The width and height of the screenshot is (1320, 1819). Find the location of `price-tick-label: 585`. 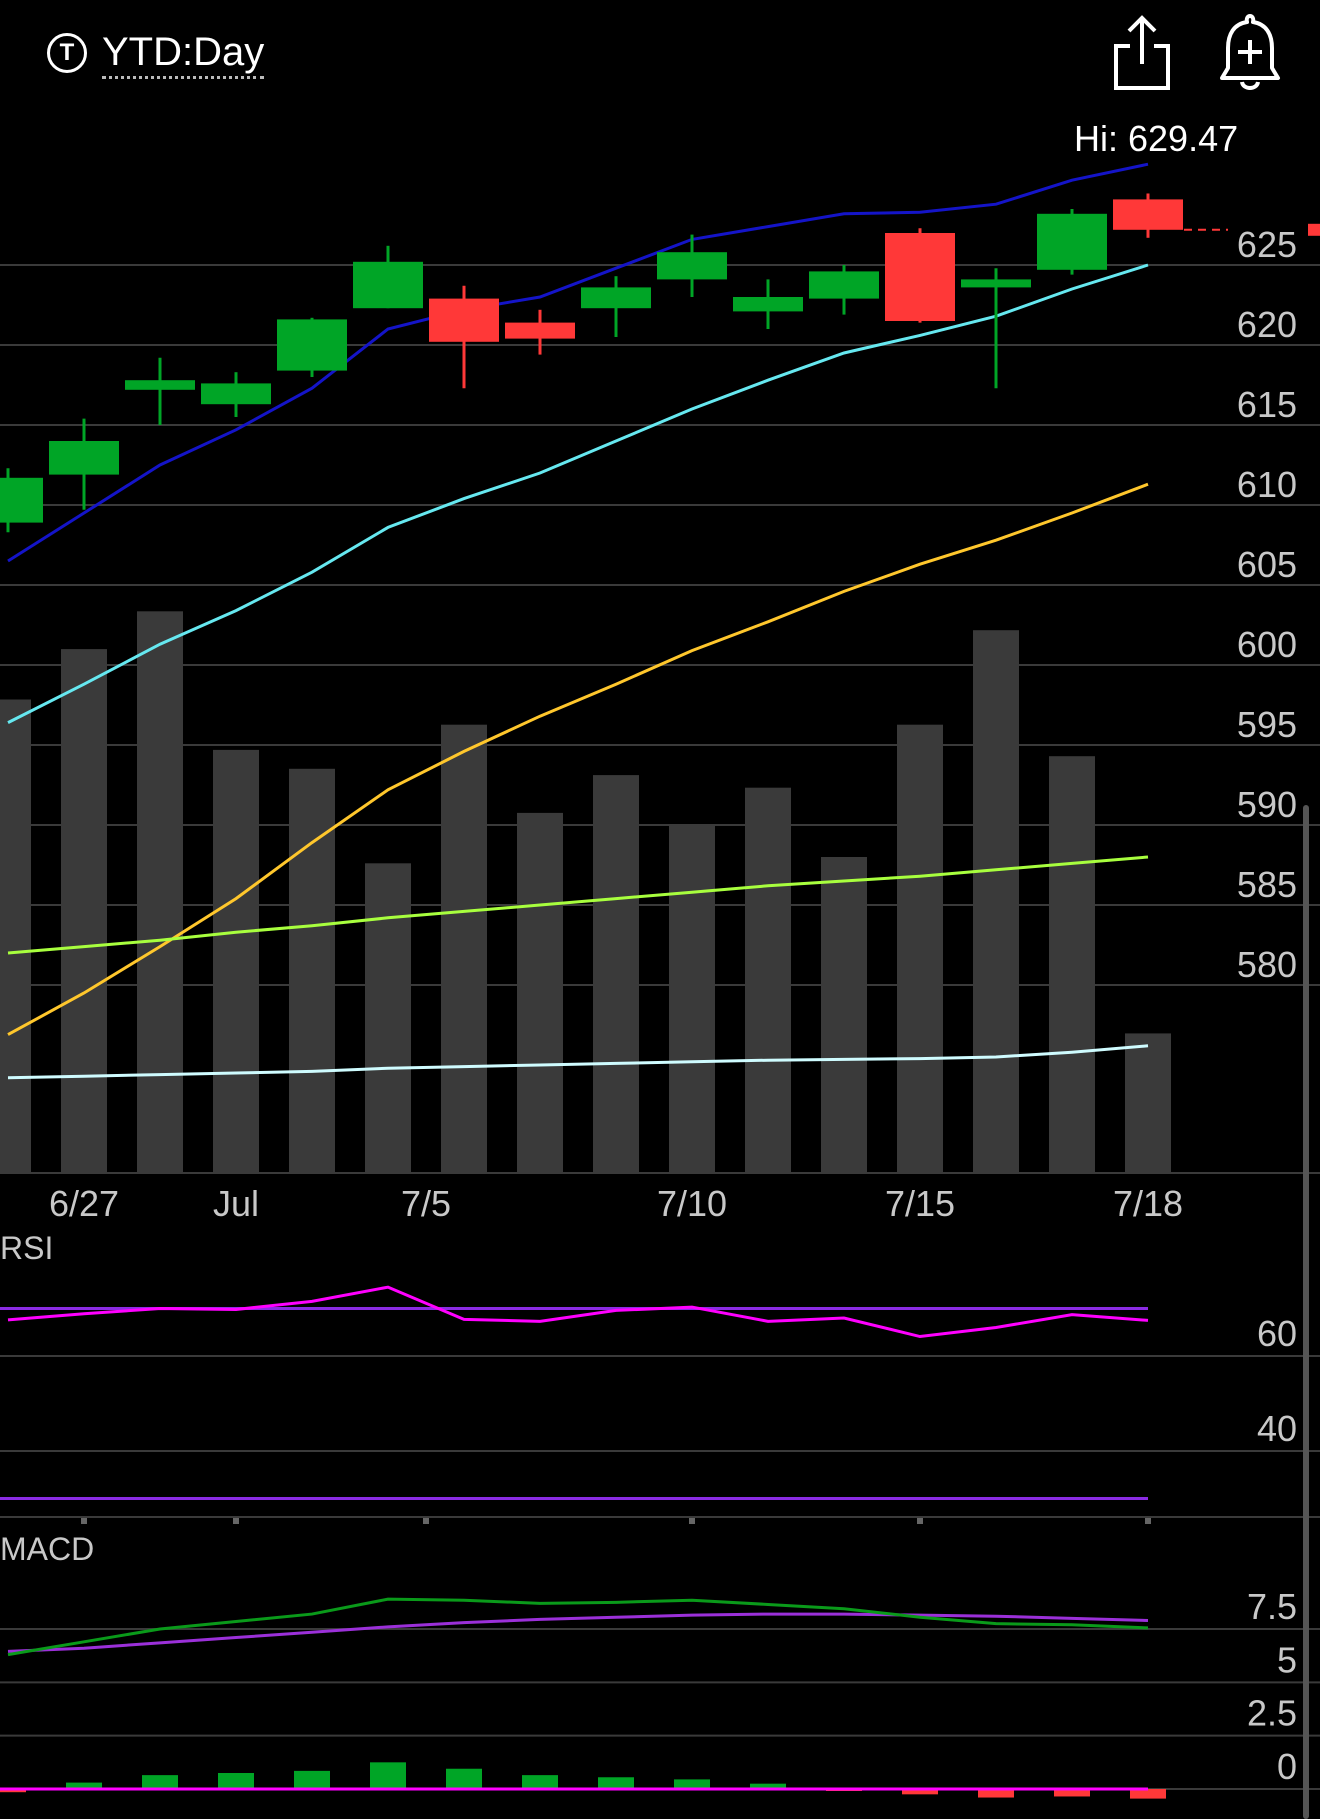

price-tick-label: 585 is located at coordinates (1267, 884).